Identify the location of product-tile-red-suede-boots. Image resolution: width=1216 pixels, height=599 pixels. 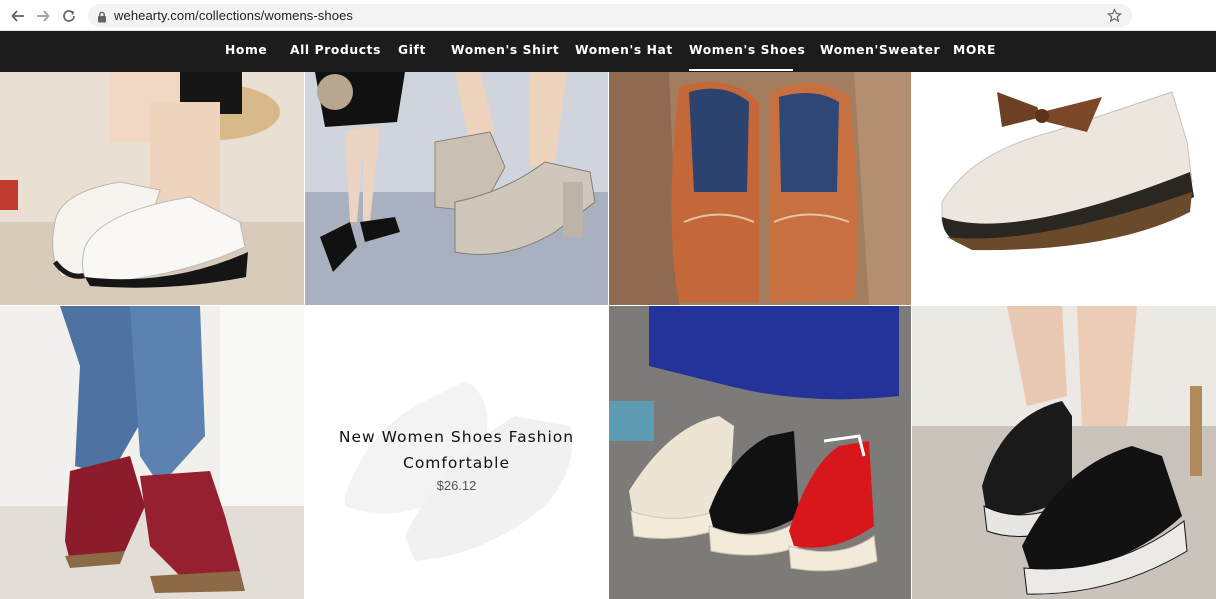
(152, 452).